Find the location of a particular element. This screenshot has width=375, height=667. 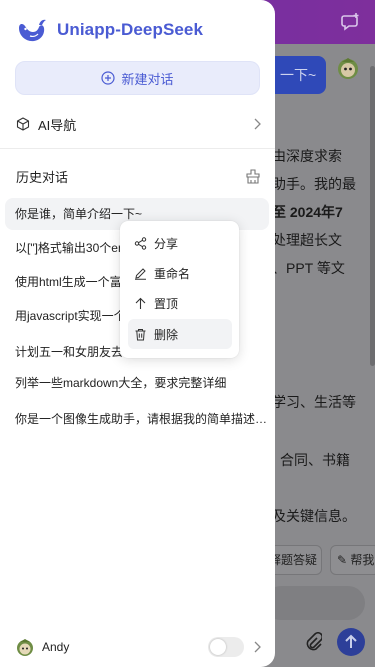

answer-line: 合同、书籍 is located at coordinates (315, 460).